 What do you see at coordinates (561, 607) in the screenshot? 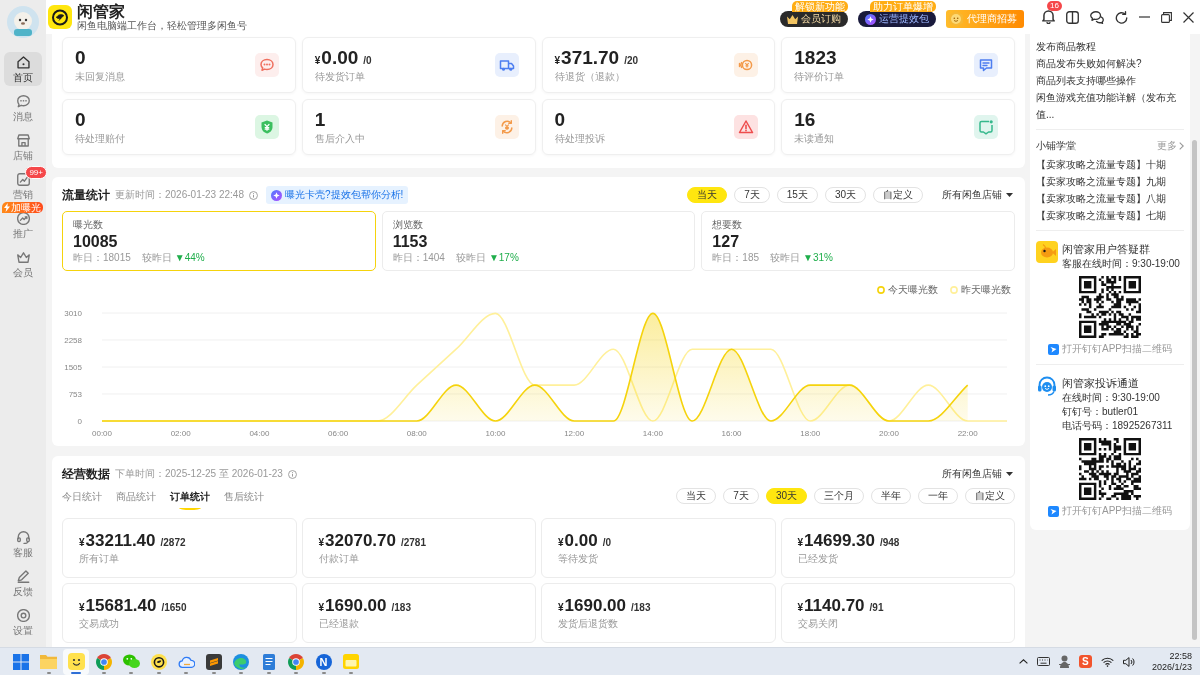
I see `currency-sign: ¥` at bounding box center [561, 607].